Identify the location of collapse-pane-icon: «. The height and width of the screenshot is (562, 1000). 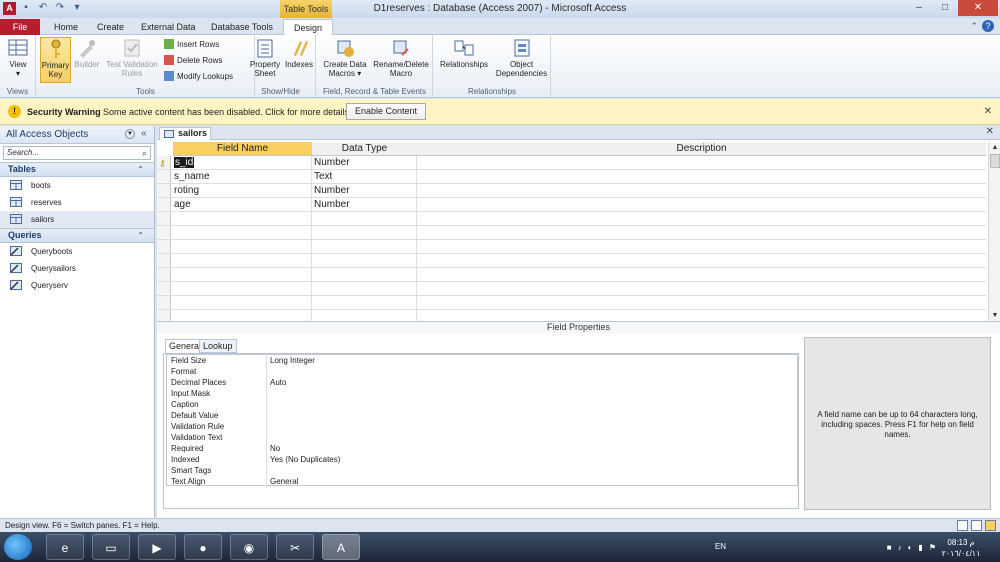
(144, 133).